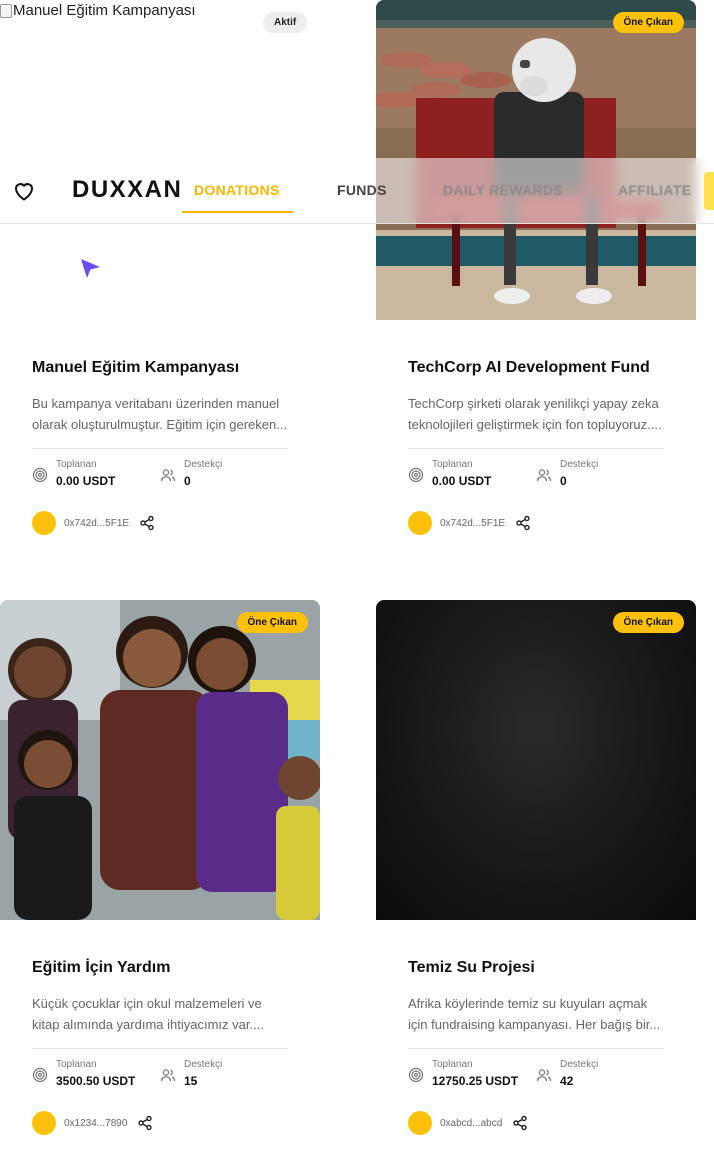 The height and width of the screenshot is (1168, 714). I want to click on cursor-icon, so click(91, 269).